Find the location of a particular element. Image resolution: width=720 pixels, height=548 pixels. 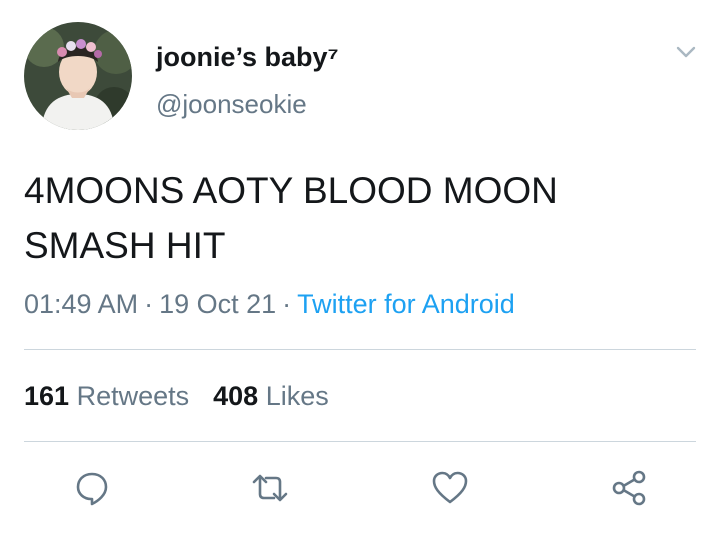

tweet-text-line: SMASH HIT is located at coordinates (125, 245).